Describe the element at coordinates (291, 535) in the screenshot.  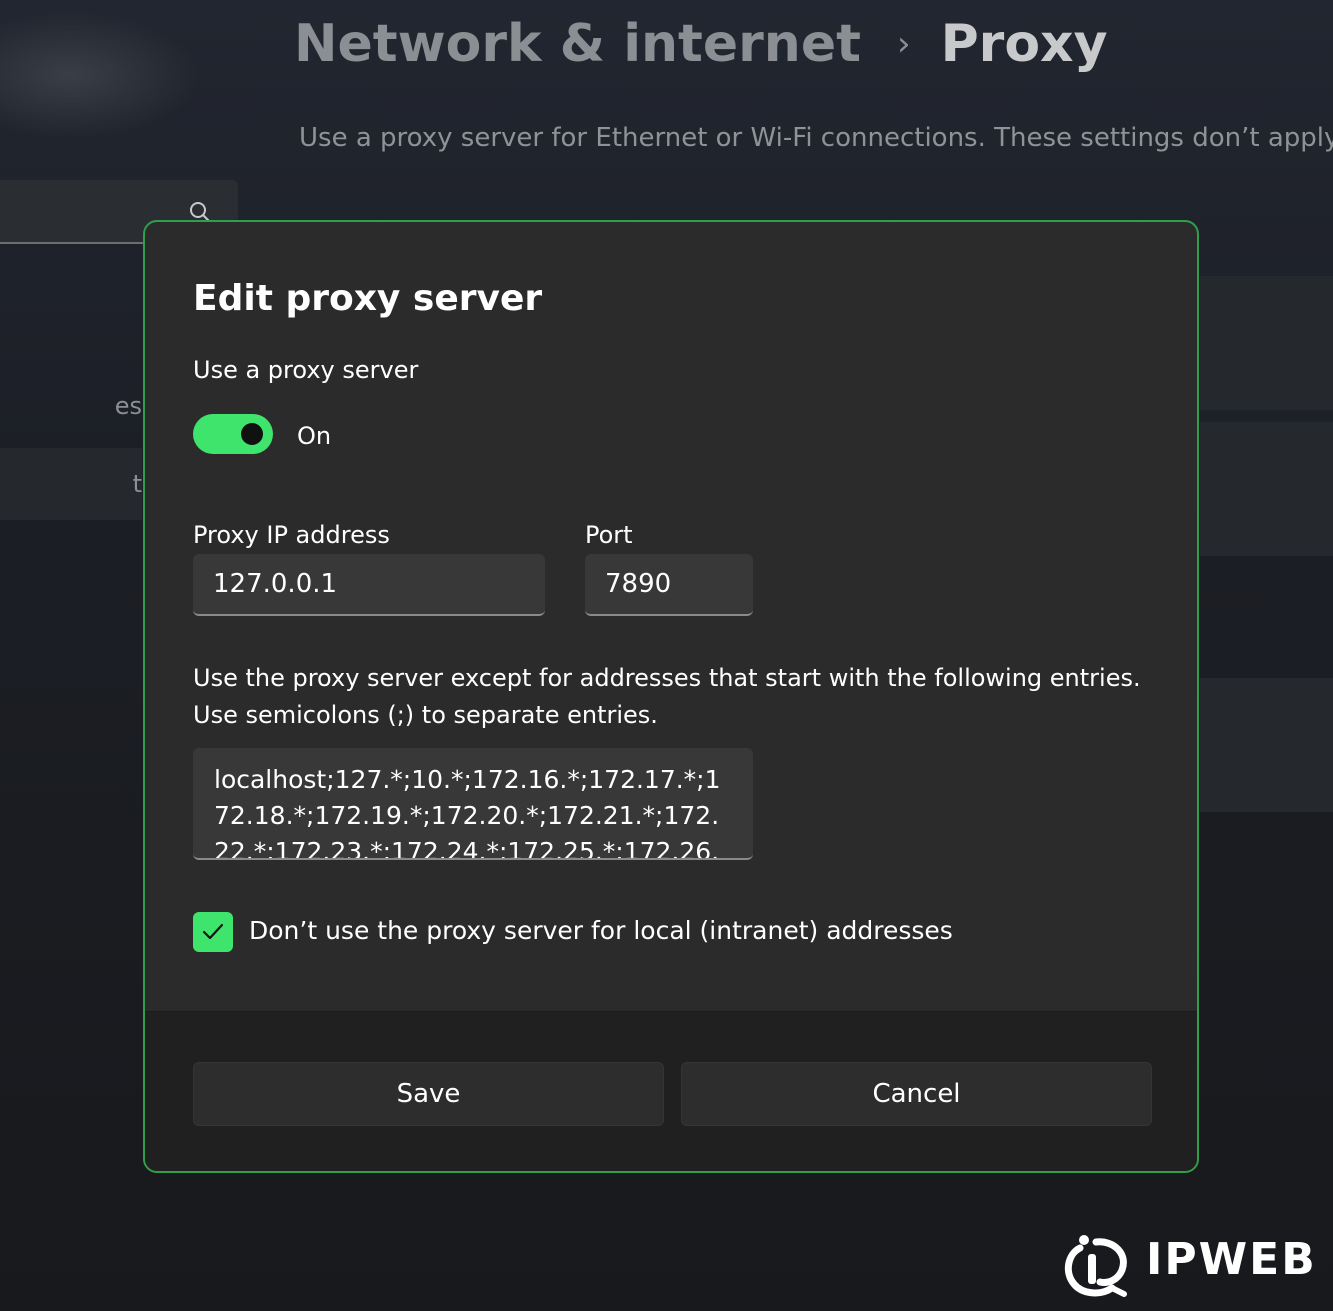
I see `proxy-ip-label: Proxy IP address` at that location.